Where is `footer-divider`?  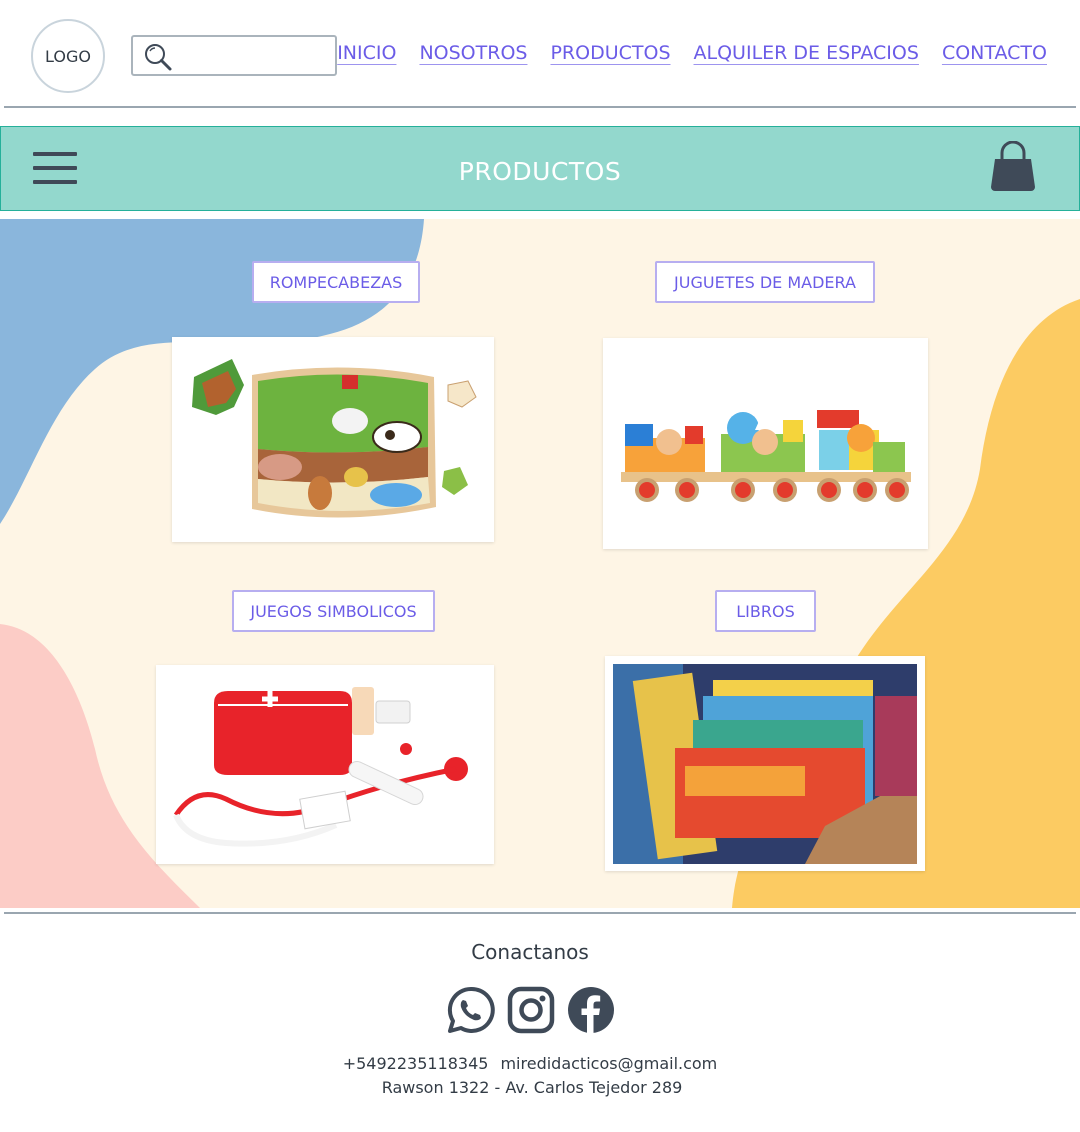
footer-divider is located at coordinates (540, 913).